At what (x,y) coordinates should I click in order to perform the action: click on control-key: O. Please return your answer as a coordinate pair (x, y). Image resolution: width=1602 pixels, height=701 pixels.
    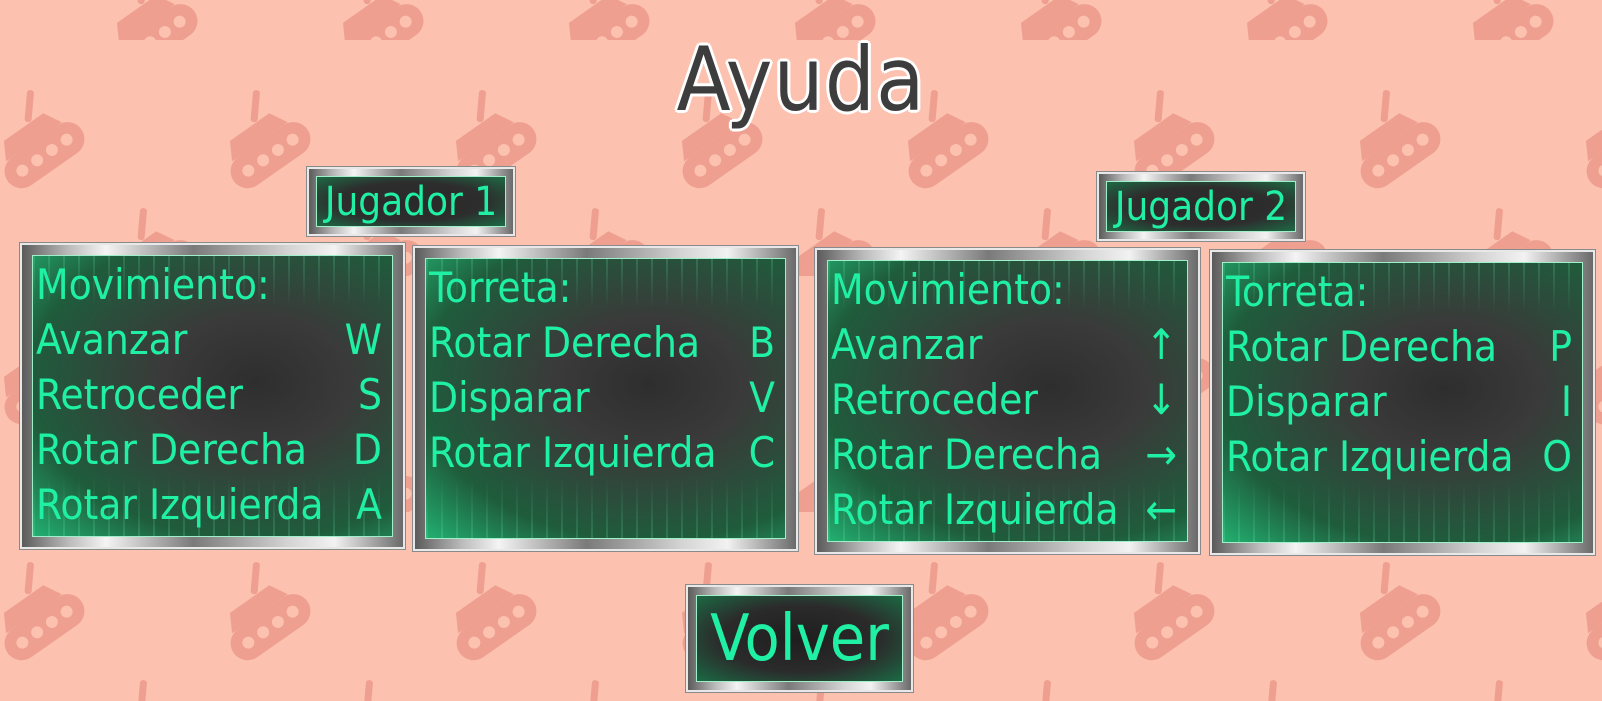
    Looking at the image, I should click on (1557, 456).